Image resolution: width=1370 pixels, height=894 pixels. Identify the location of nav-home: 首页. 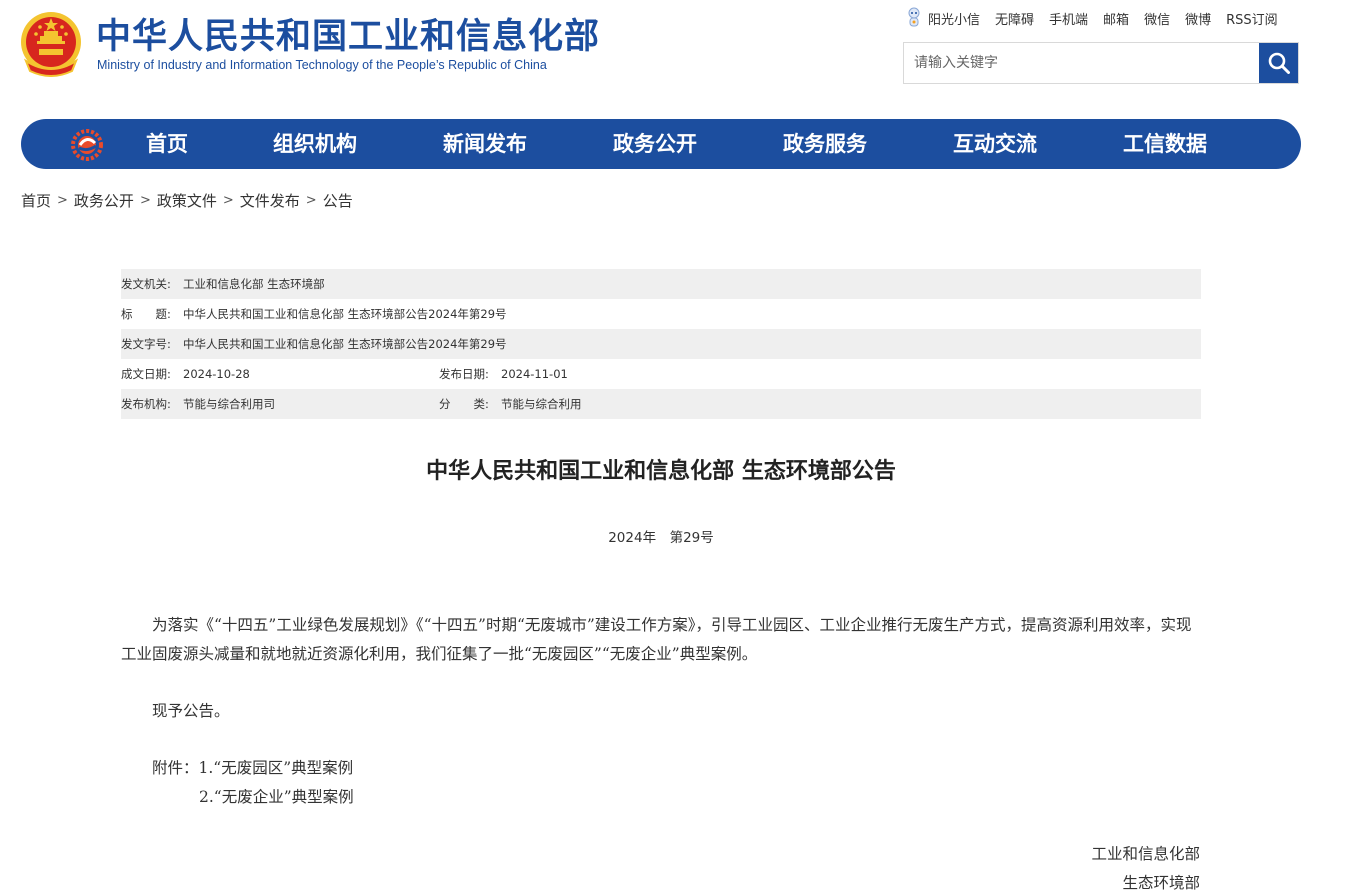
(167, 144).